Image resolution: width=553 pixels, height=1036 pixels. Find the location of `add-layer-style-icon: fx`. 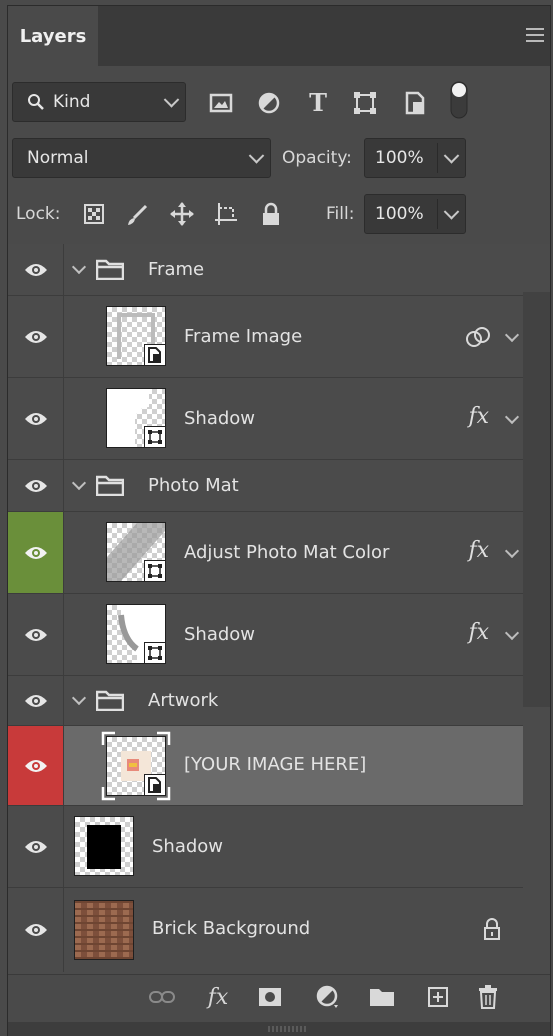

add-layer-style-icon: fx is located at coordinates (218, 997).